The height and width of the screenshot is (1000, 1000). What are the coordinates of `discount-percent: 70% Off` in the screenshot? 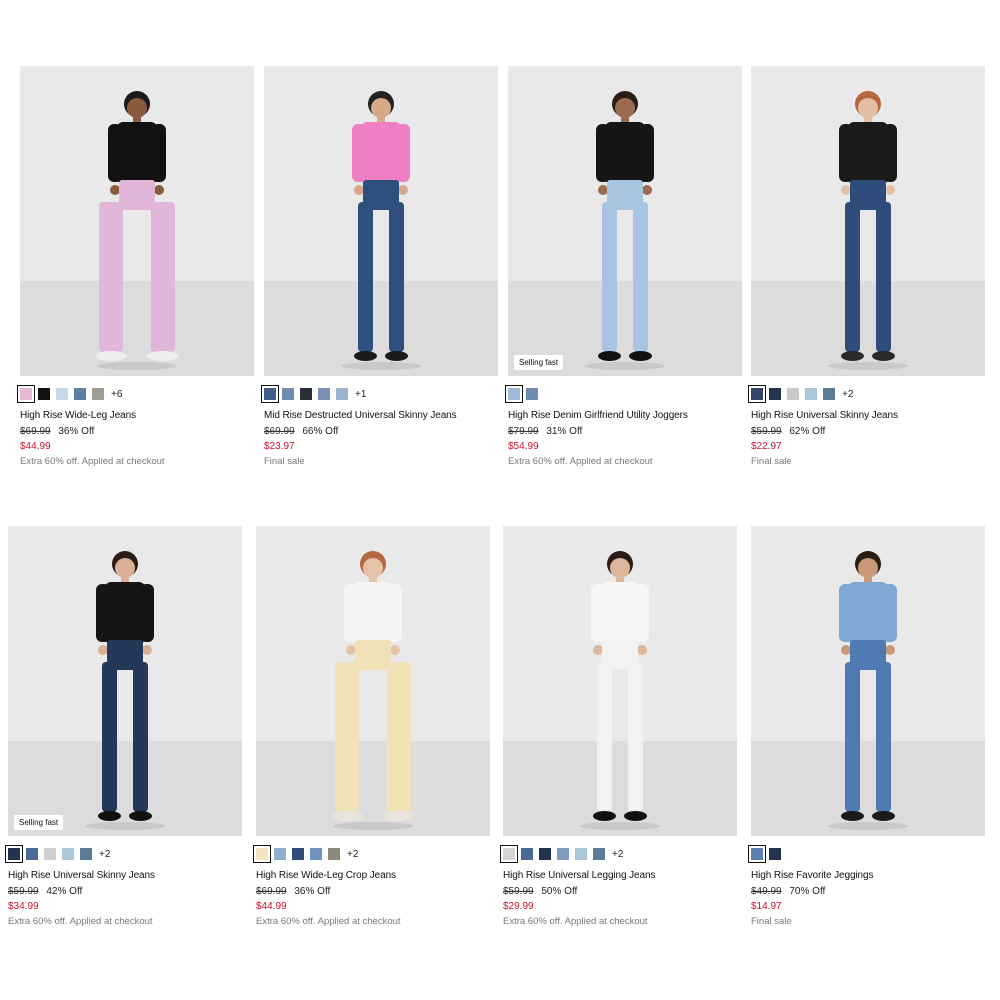 It's located at (807, 891).